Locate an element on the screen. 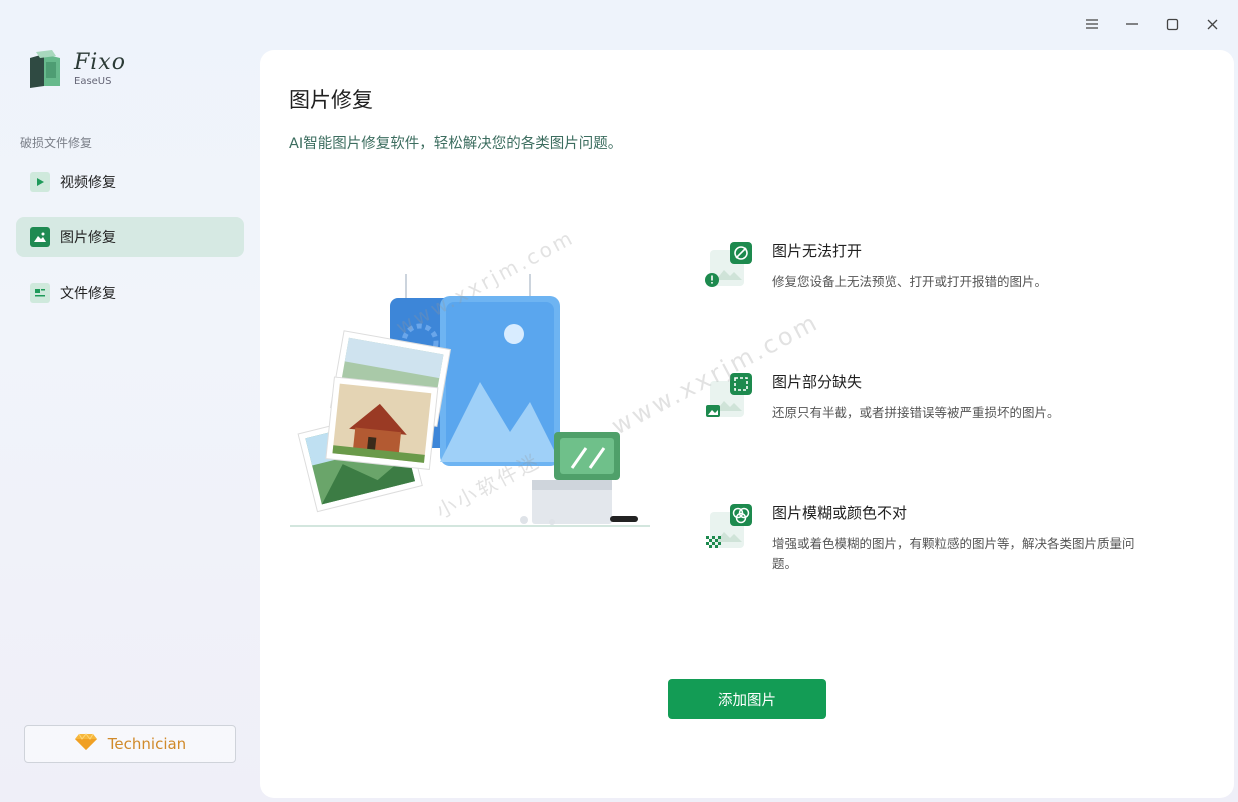  window-controls is located at coordinates (1152, 24).